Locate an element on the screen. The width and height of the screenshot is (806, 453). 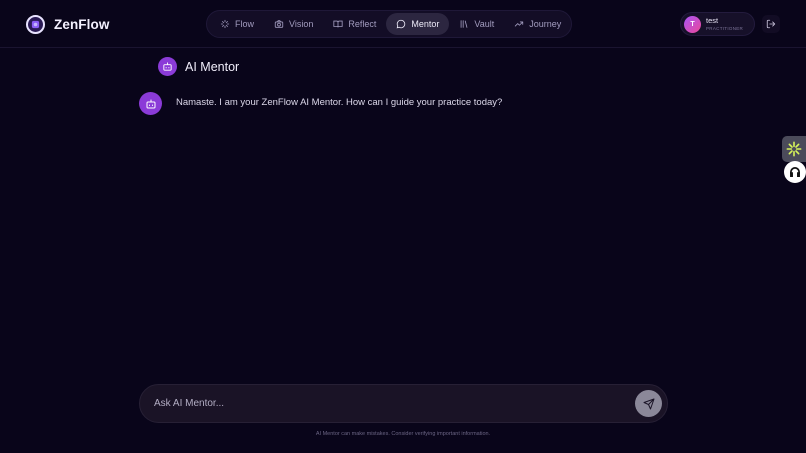
sparkles-icon is located at coordinates (225, 24).